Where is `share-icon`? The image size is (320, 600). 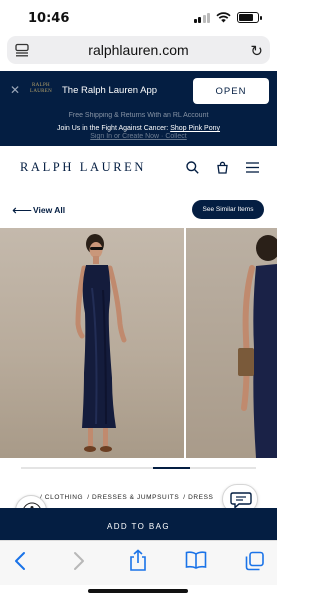
share-icon is located at coordinates (138, 560).